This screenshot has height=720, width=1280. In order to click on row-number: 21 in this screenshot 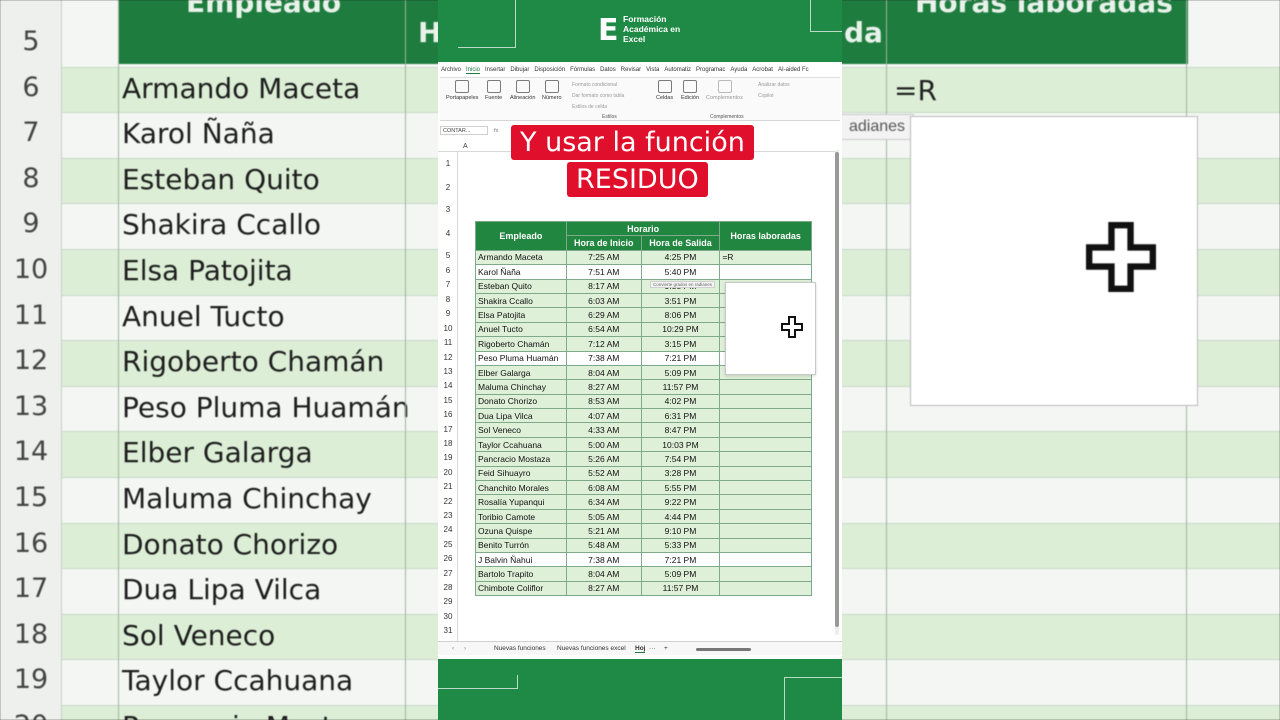, I will do `click(448, 486)`.